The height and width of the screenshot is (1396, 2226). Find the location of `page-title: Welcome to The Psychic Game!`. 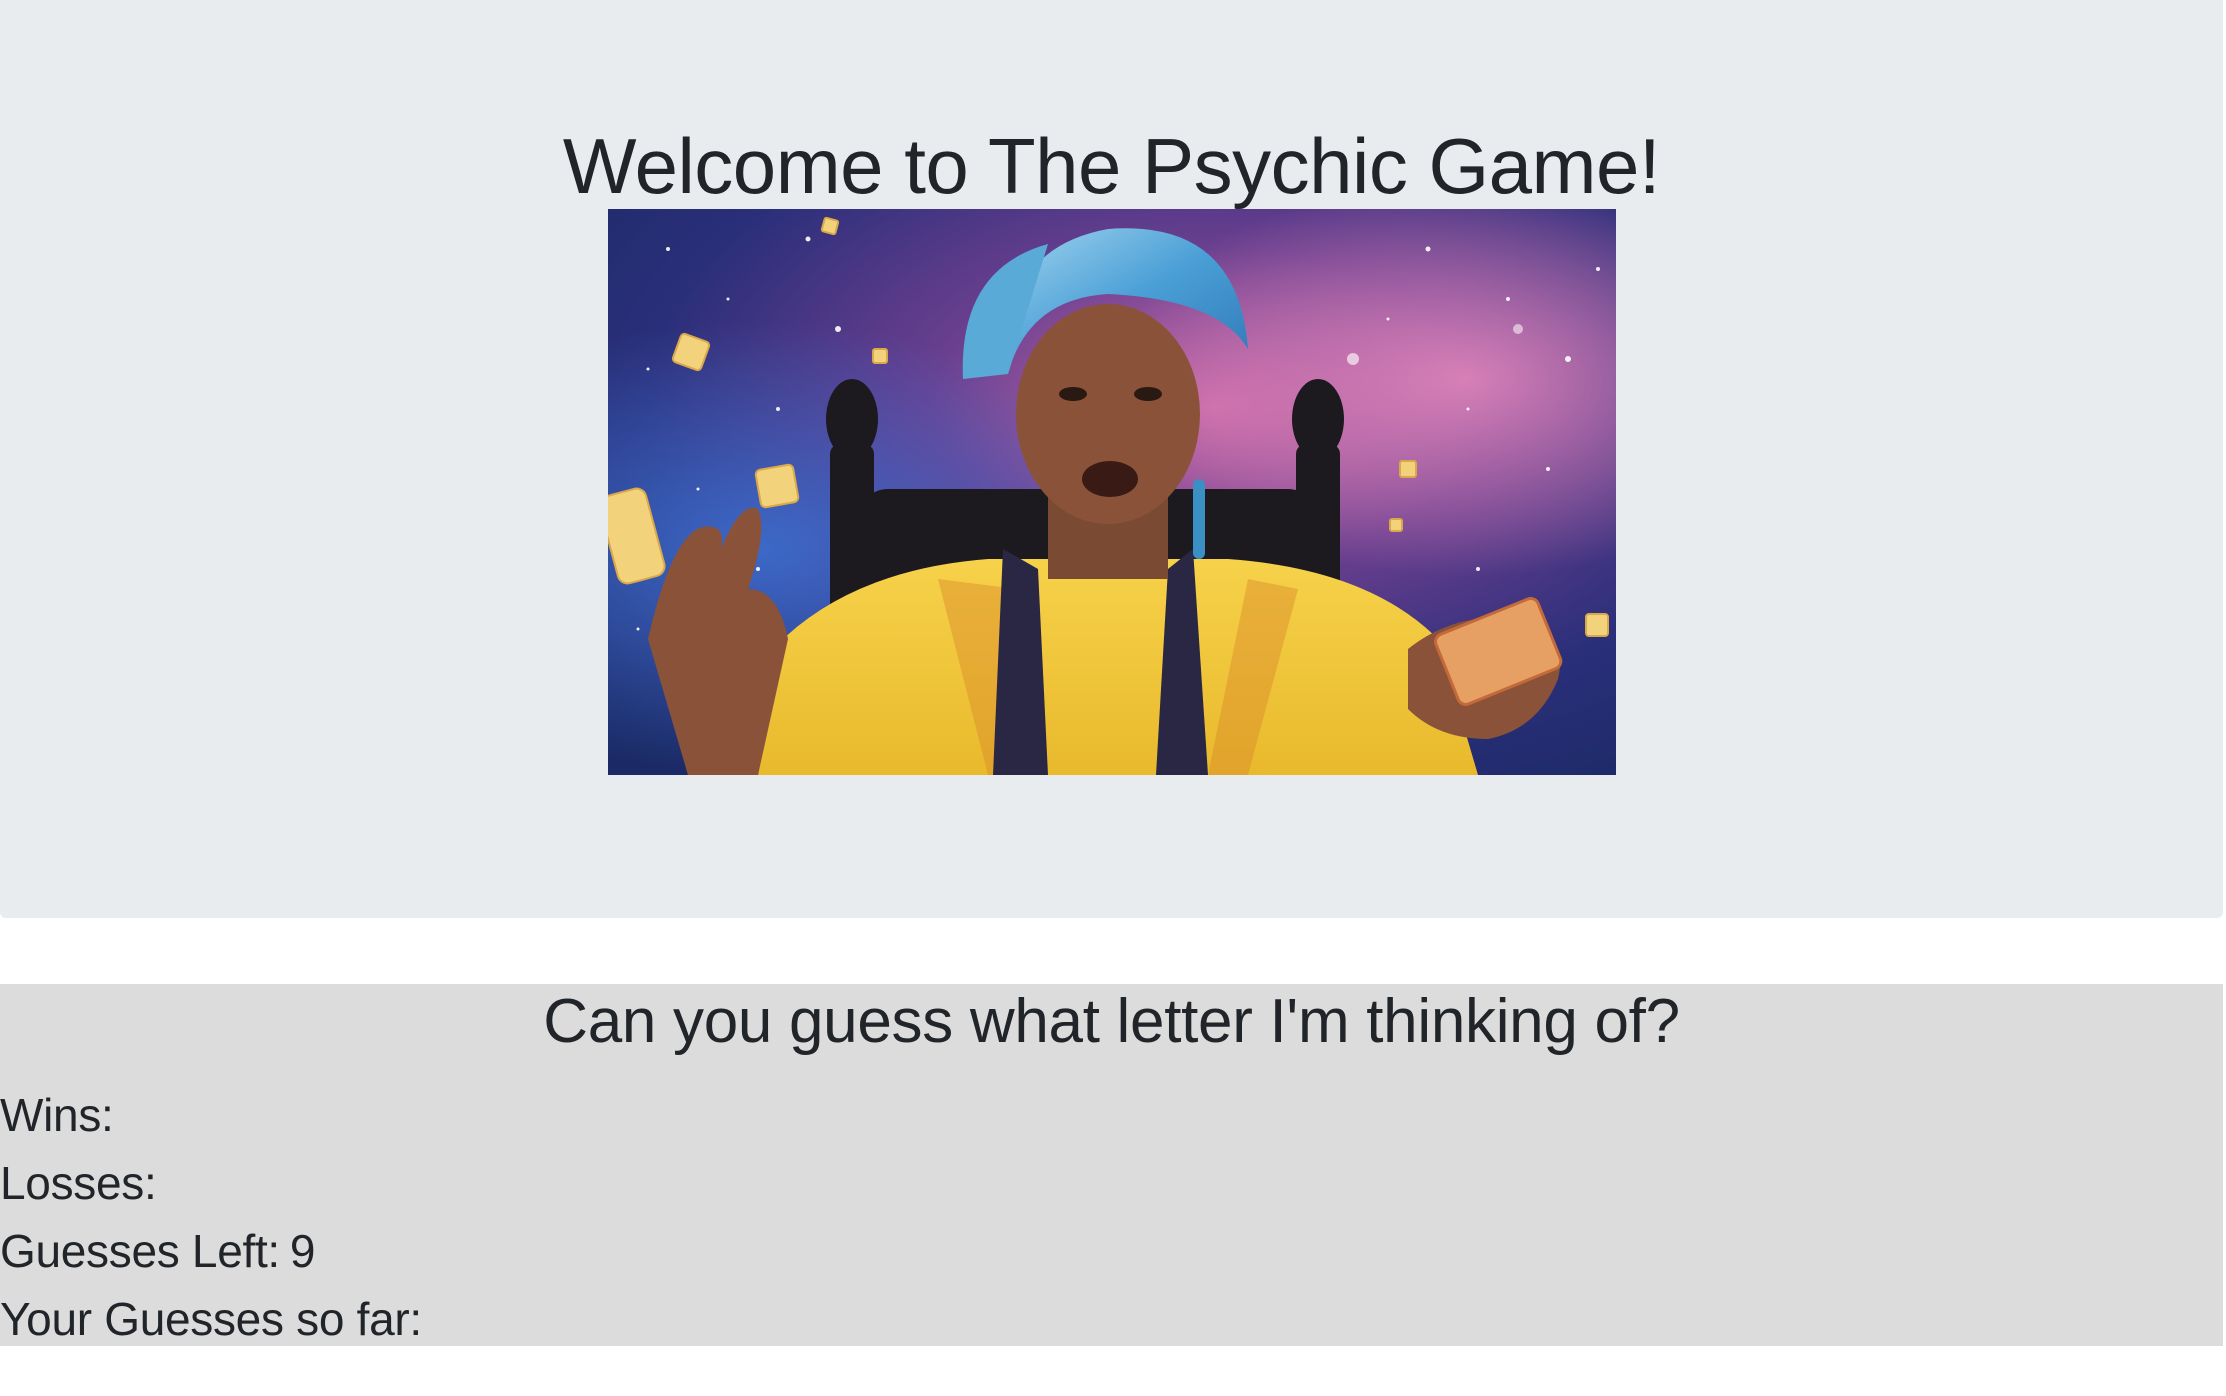

page-title: Welcome to The Psychic Game! is located at coordinates (1111, 166).